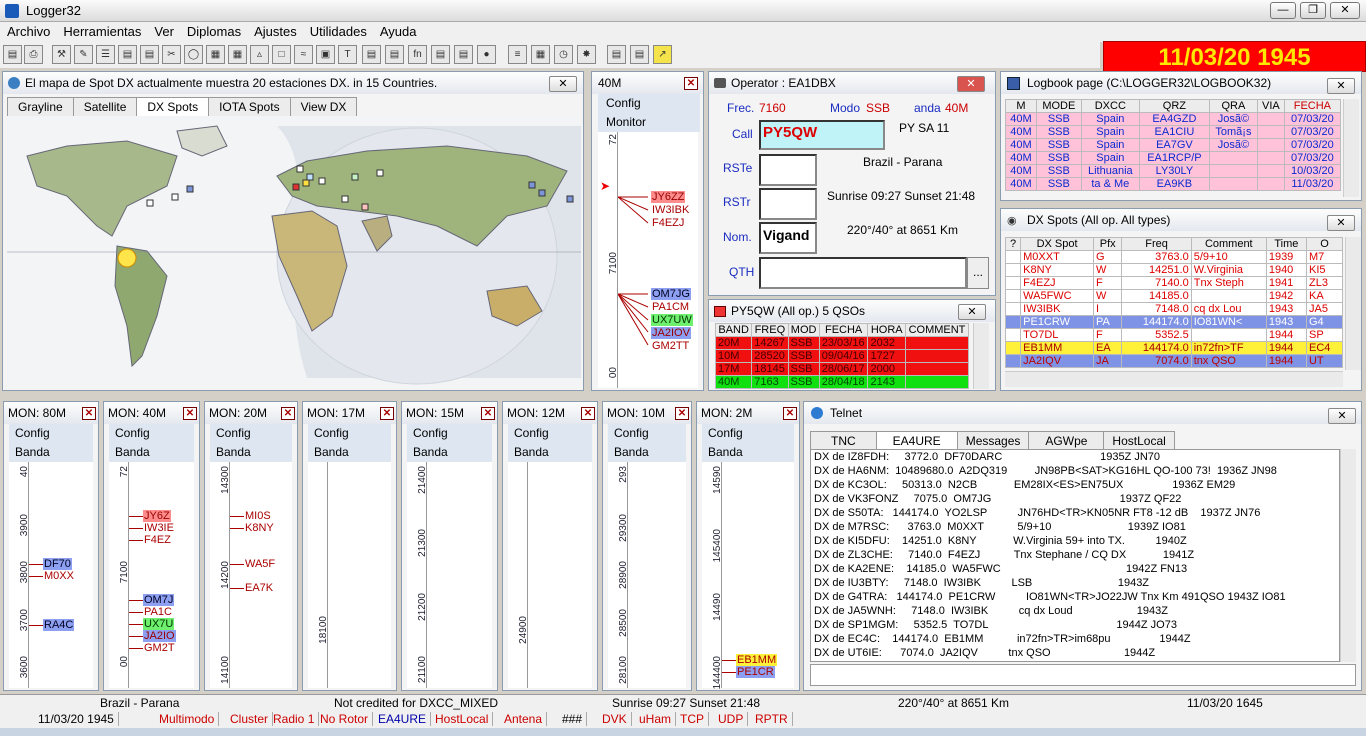 The width and height of the screenshot is (1366, 736). I want to click on column-header: Freq, so click(1156, 244).